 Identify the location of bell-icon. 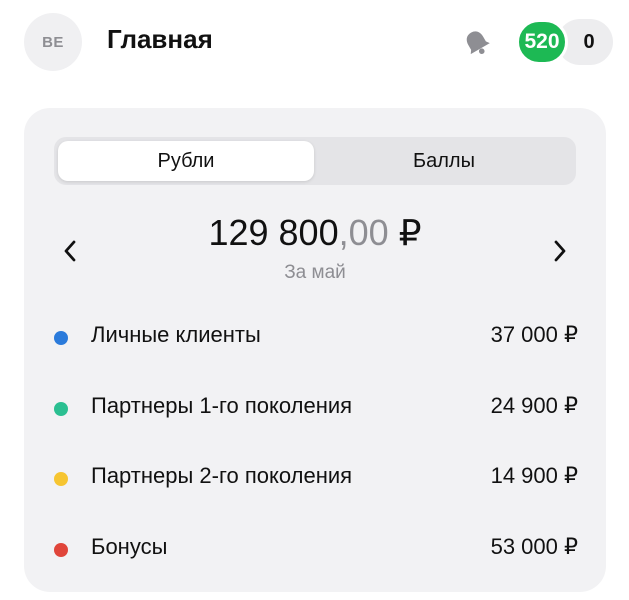
(477, 43).